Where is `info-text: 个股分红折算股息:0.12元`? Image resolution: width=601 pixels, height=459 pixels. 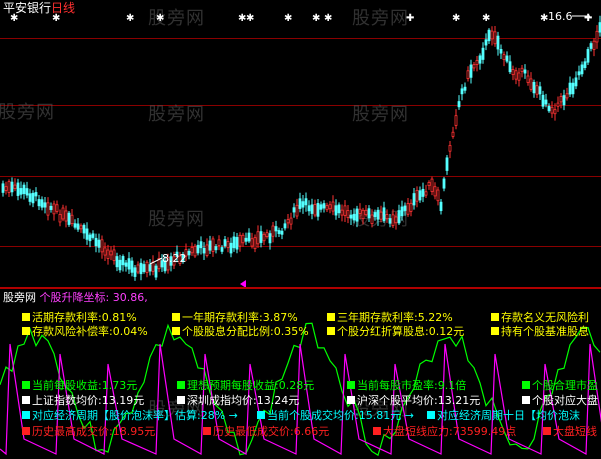
info-text: 个股分红折算股息:0.12元 is located at coordinates (401, 331).